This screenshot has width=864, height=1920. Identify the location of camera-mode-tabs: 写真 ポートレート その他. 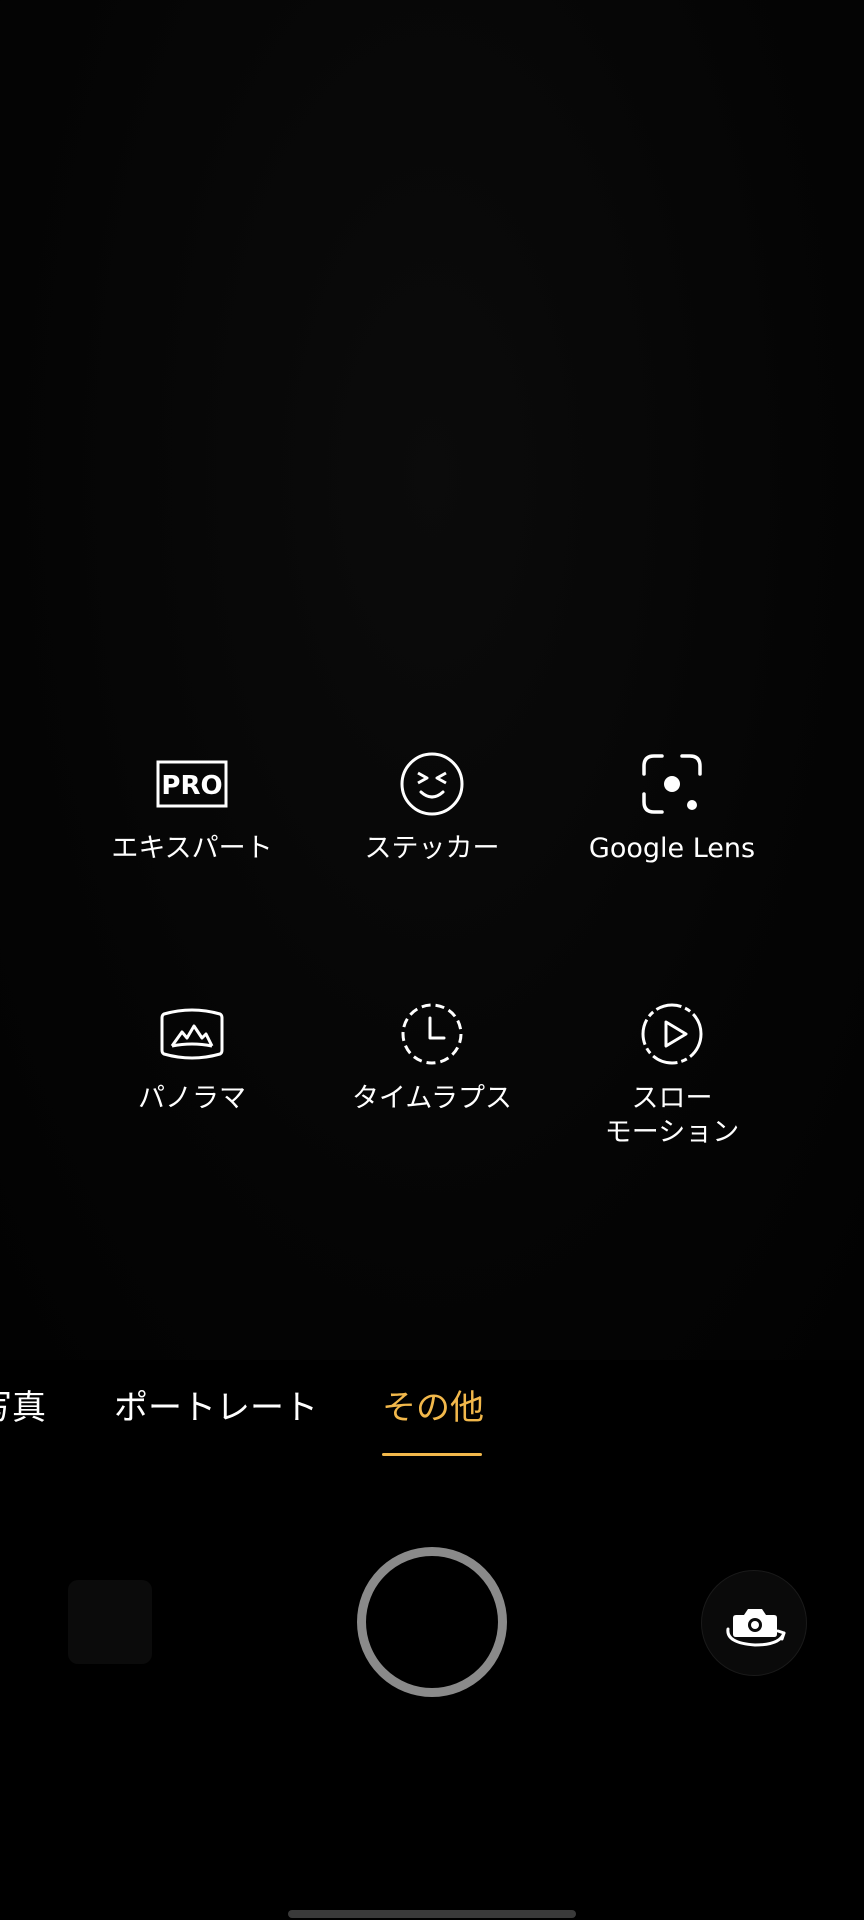
(432, 1418).